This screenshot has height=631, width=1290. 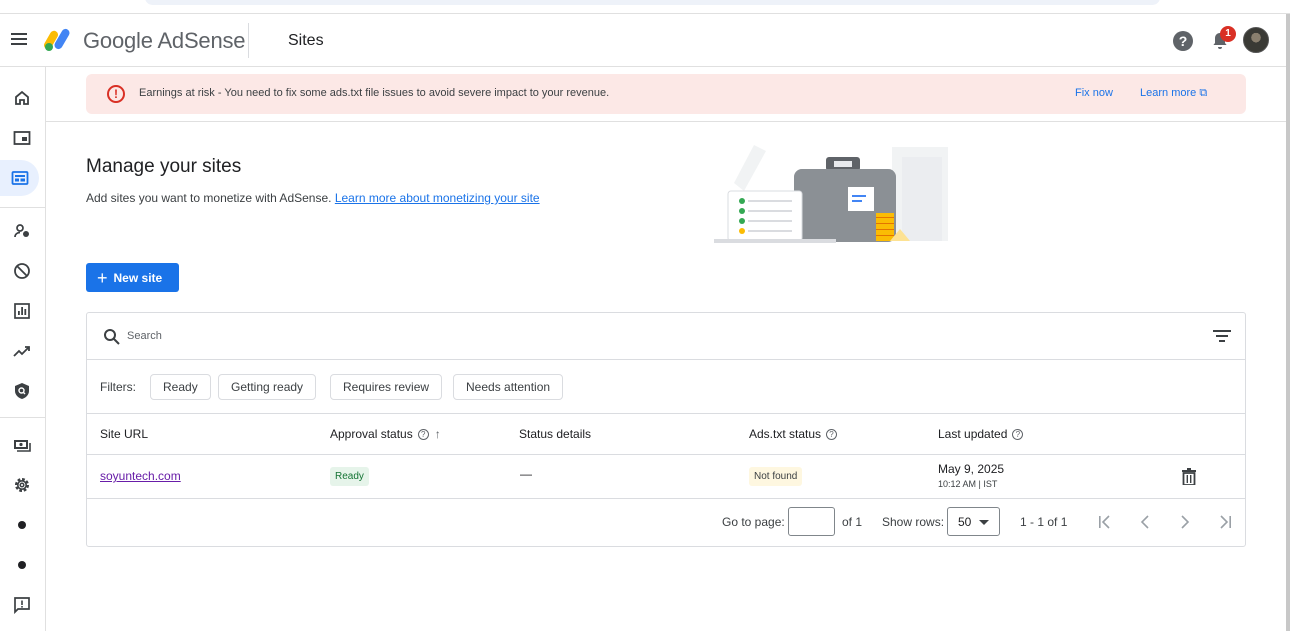 I want to click on error-icon: !, so click(x=116, y=94).